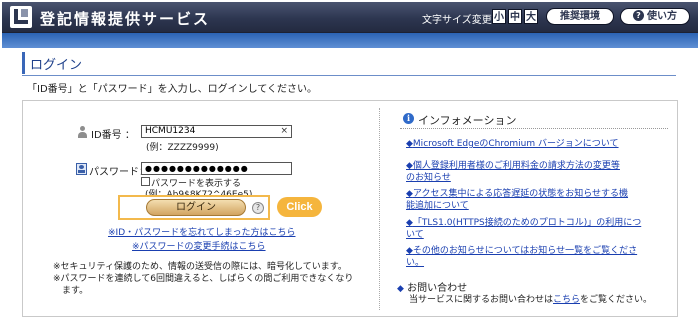 Image resolution: width=700 pixels, height=325 pixels. I want to click on page-title: ログイン, so click(56, 65).